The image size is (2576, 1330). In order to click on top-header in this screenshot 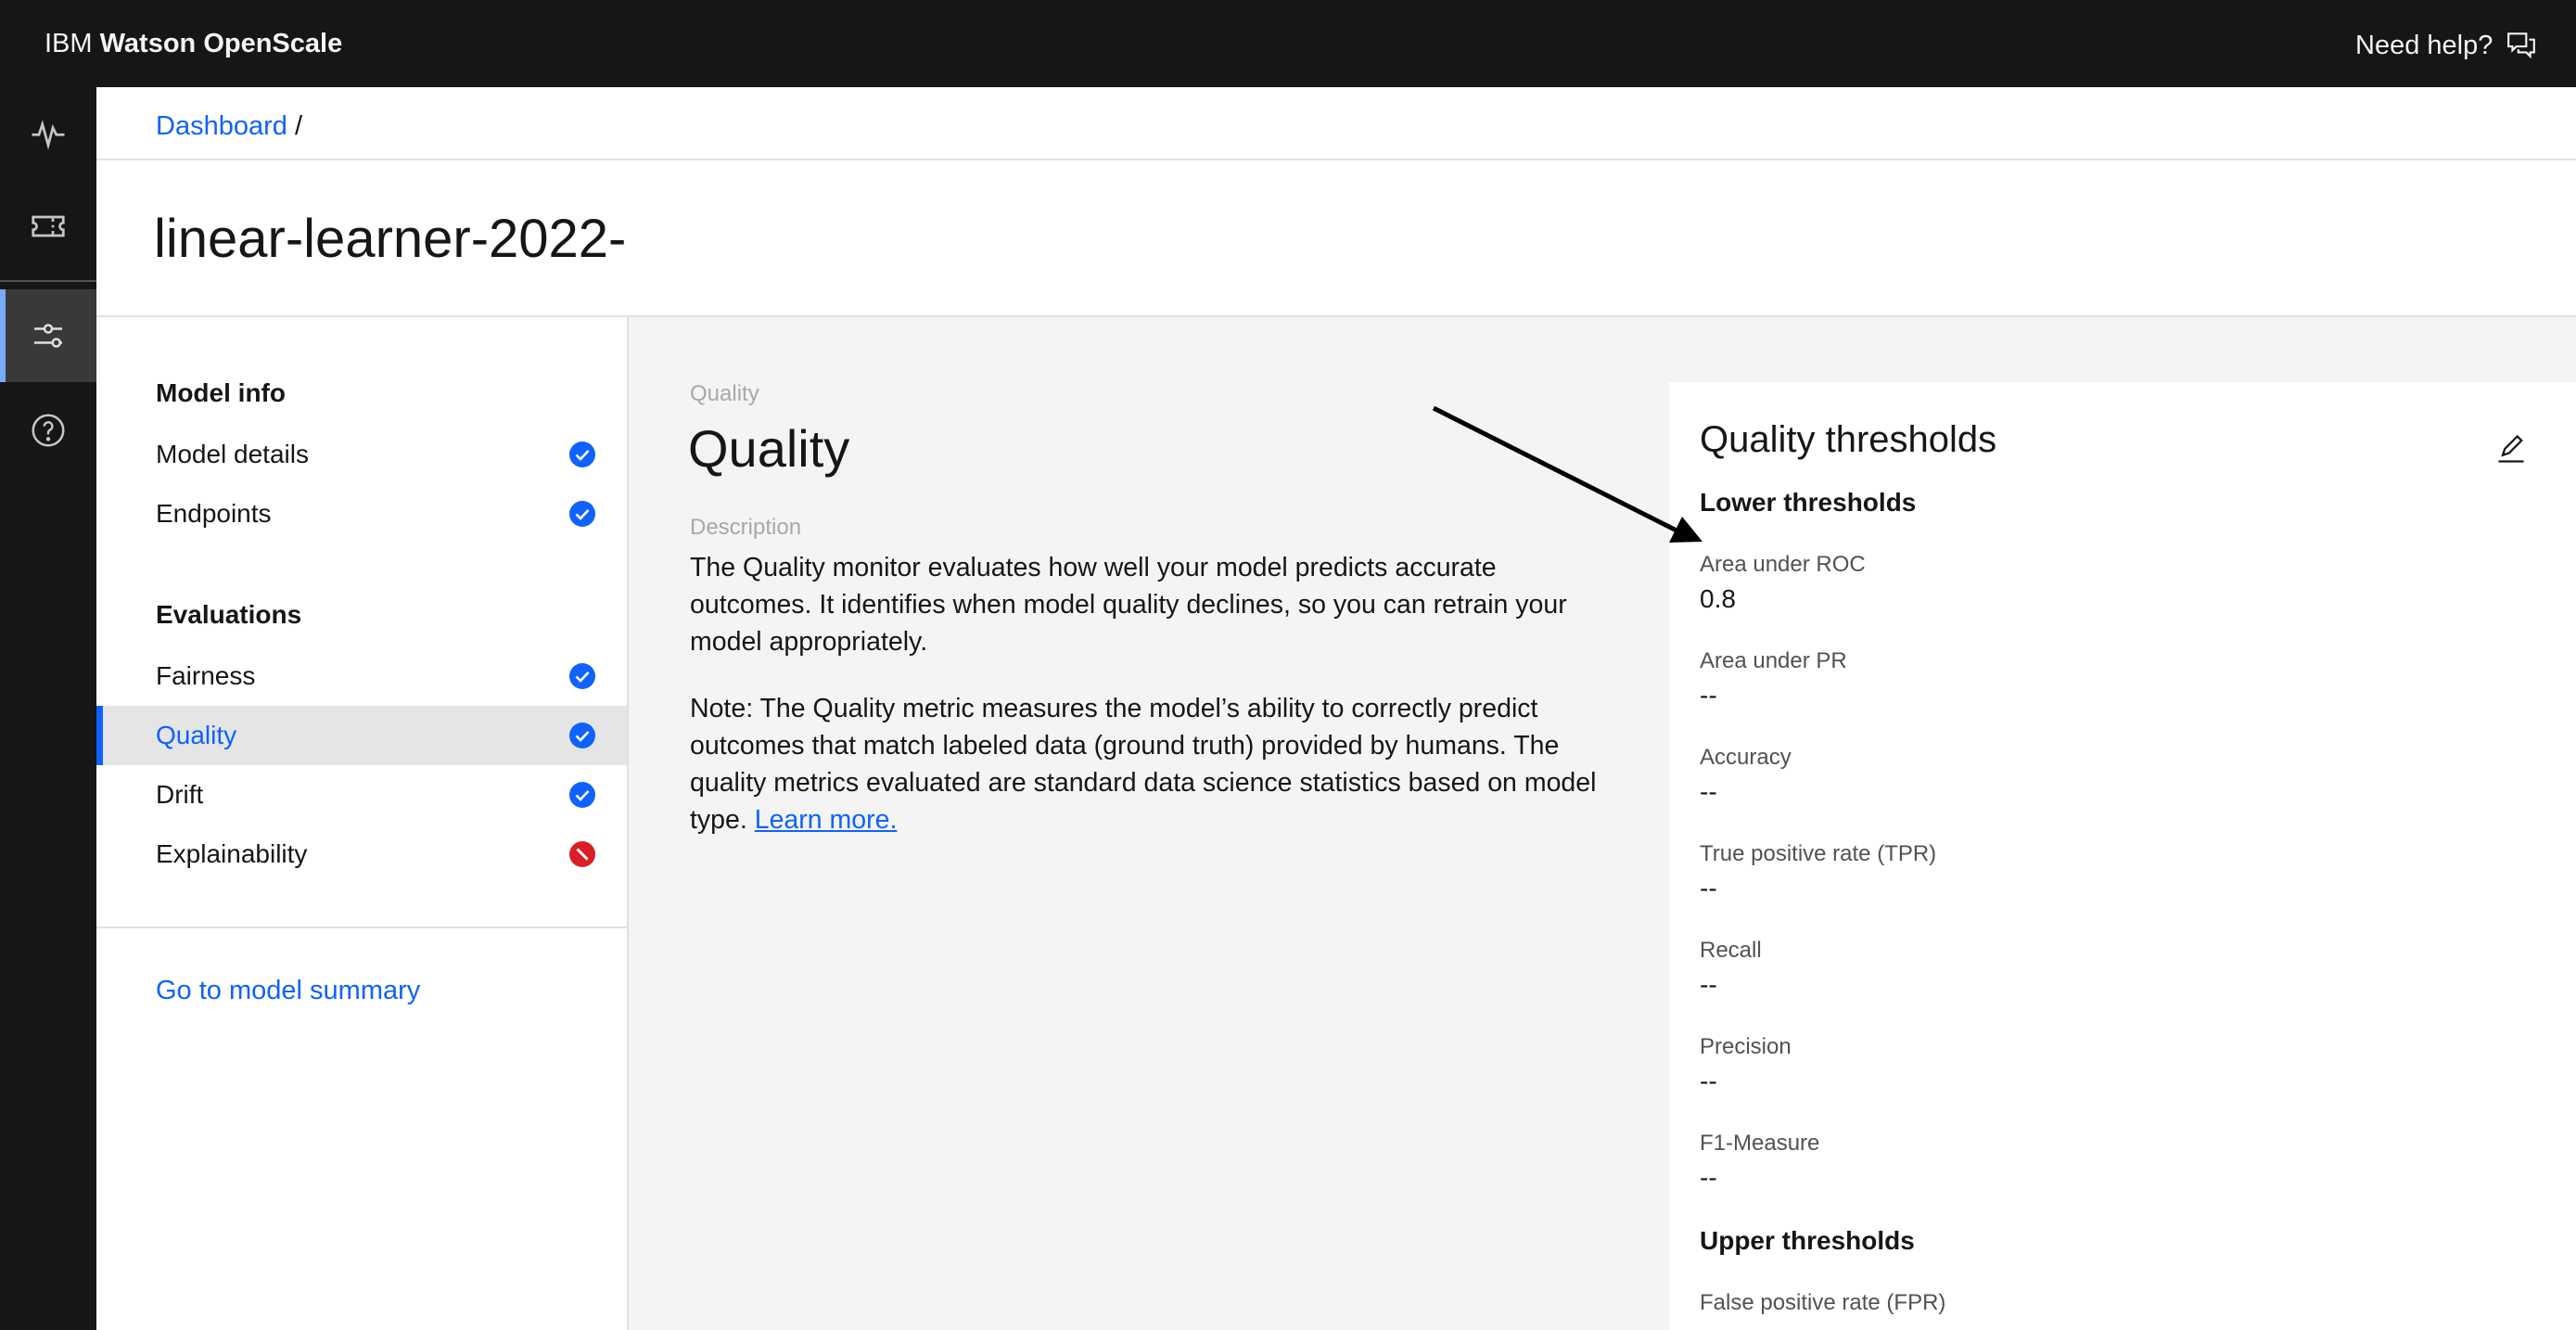, I will do `click(1288, 44)`.